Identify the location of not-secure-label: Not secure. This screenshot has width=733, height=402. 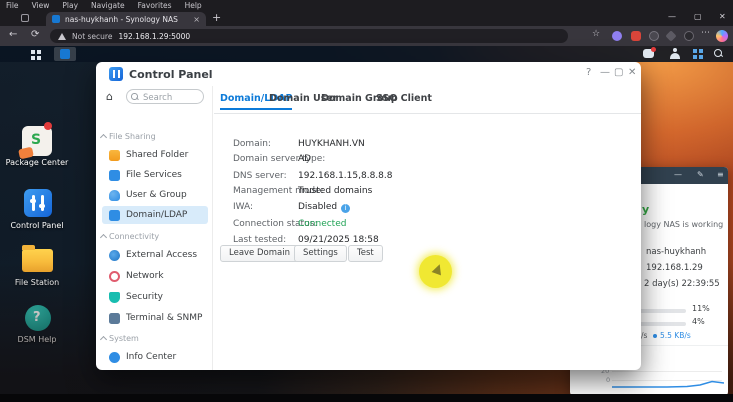
(92, 36).